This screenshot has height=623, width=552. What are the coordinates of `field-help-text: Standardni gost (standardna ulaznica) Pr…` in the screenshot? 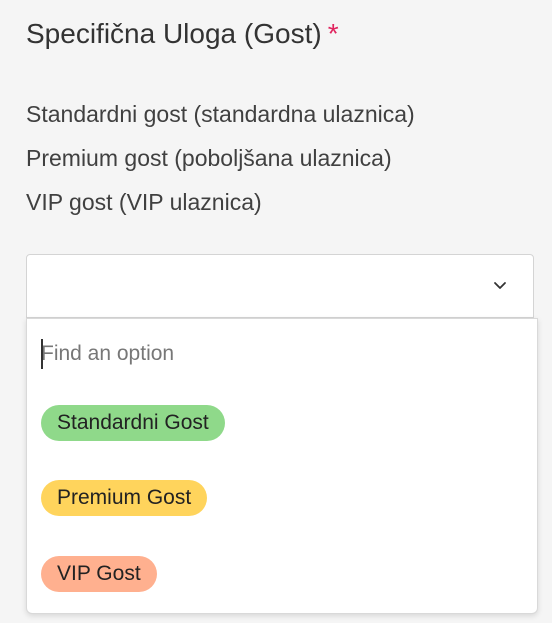 It's located at (220, 158).